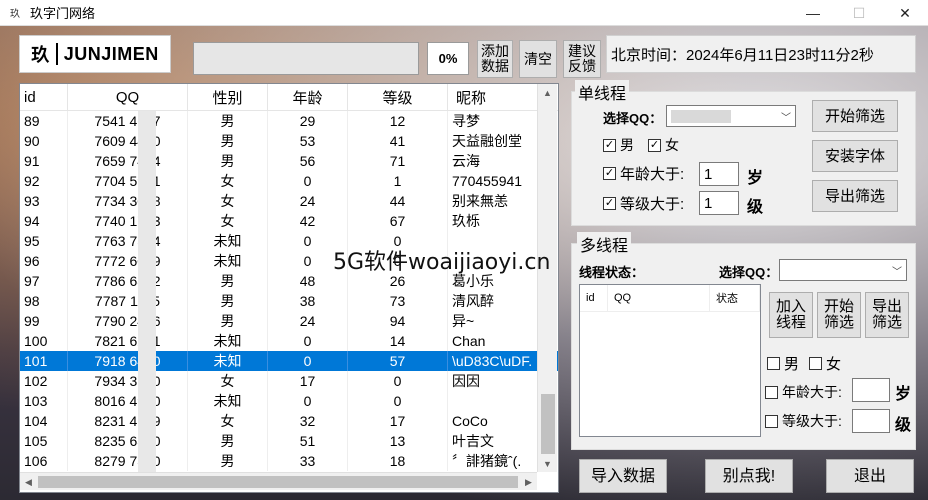 The image size is (928, 500). I want to click on single-level-input: 1, so click(719, 203).